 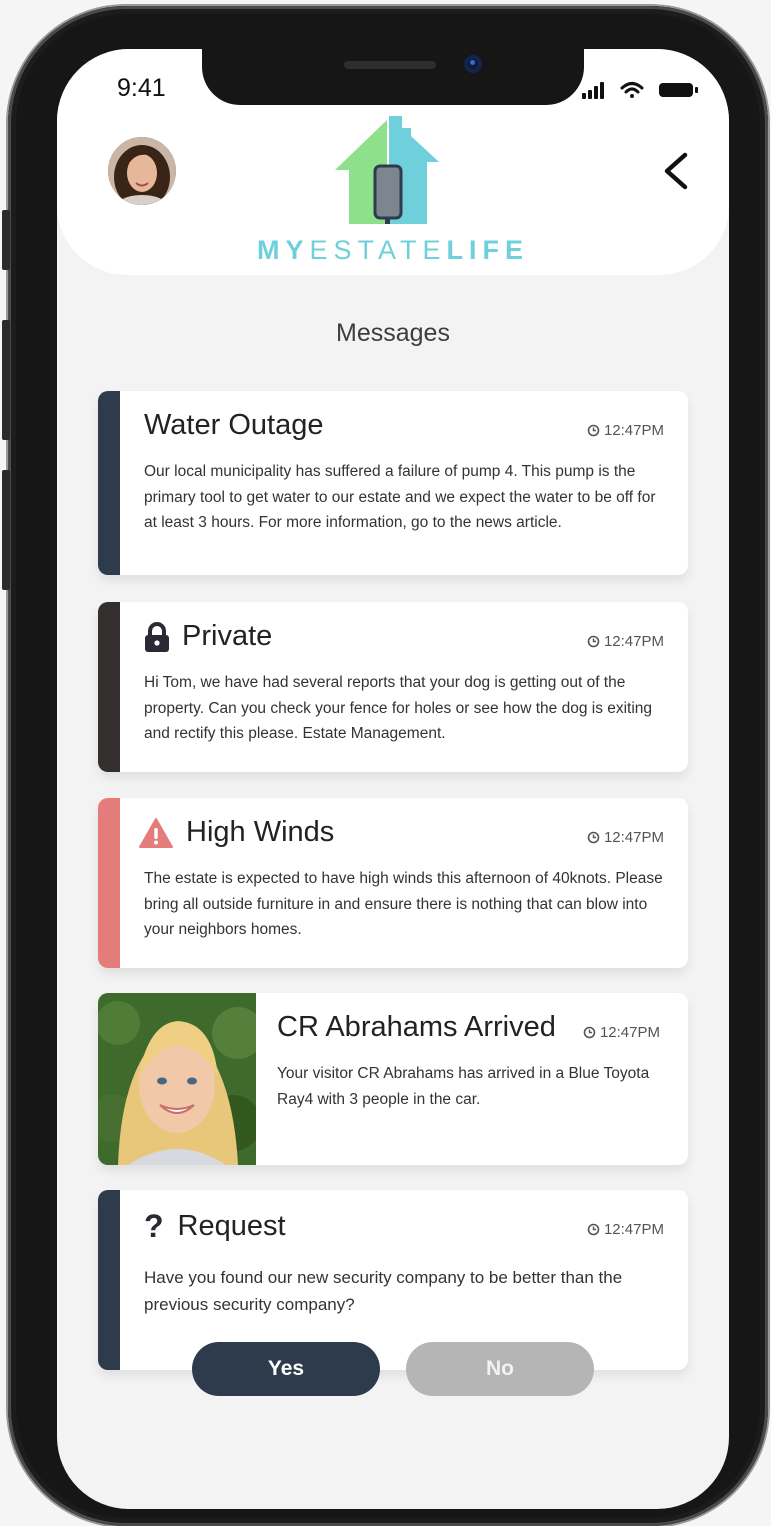 I want to click on back-button, so click(x=675, y=171).